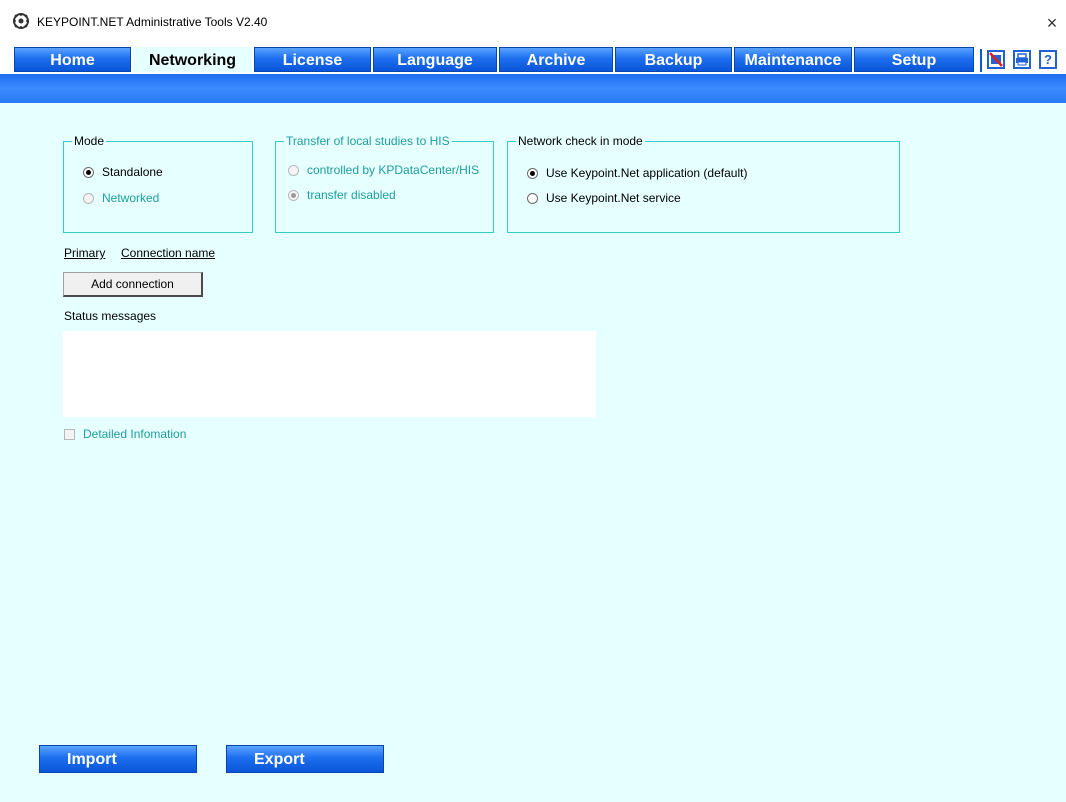  Describe the element at coordinates (84, 253) in the screenshot. I see `primary-column-header: Primary` at that location.